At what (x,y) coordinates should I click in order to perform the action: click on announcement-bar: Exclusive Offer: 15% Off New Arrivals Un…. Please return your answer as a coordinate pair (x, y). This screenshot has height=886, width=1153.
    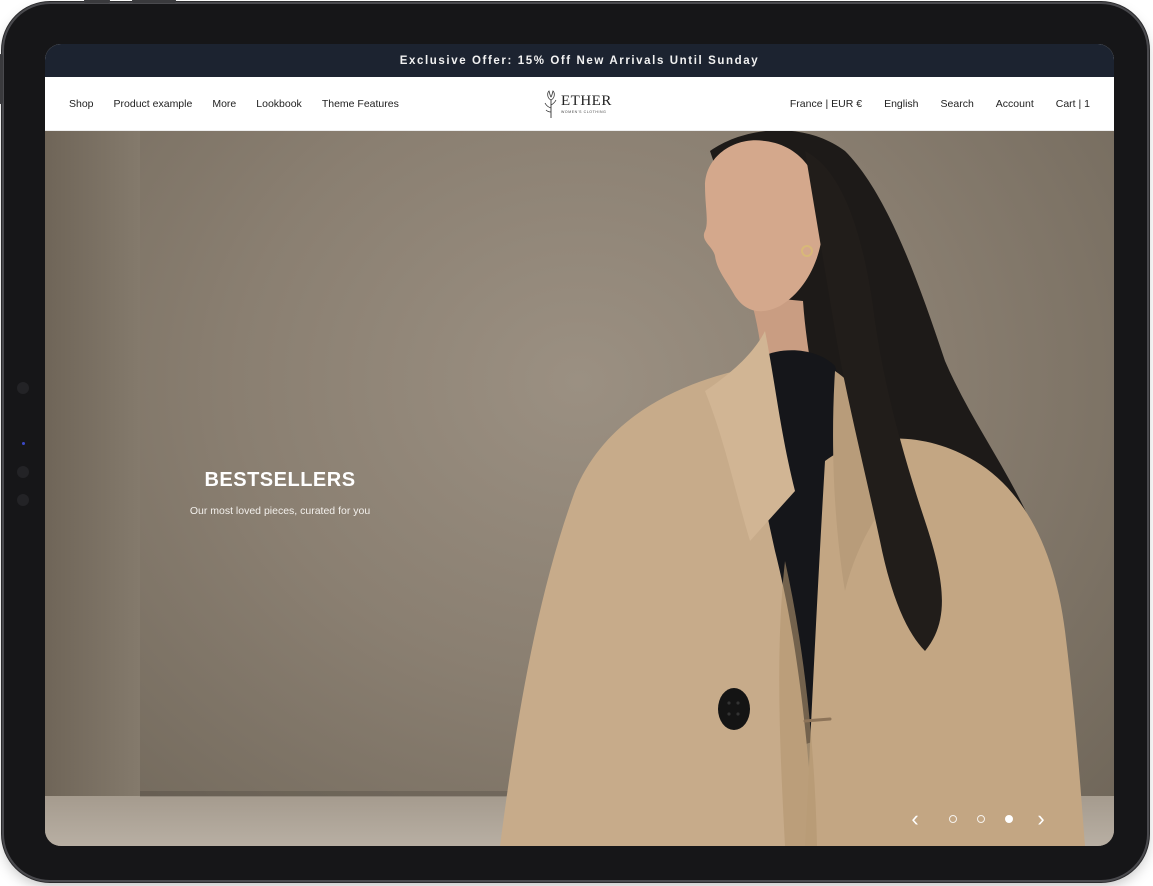
    Looking at the image, I should click on (579, 60).